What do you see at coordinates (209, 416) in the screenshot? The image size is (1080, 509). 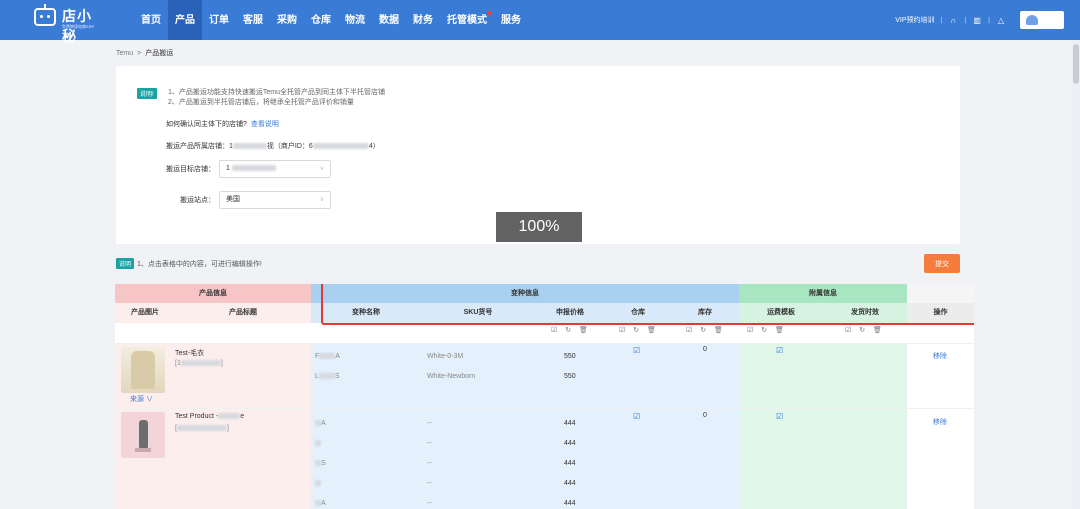 I see `product-title: Test Product - e` at bounding box center [209, 416].